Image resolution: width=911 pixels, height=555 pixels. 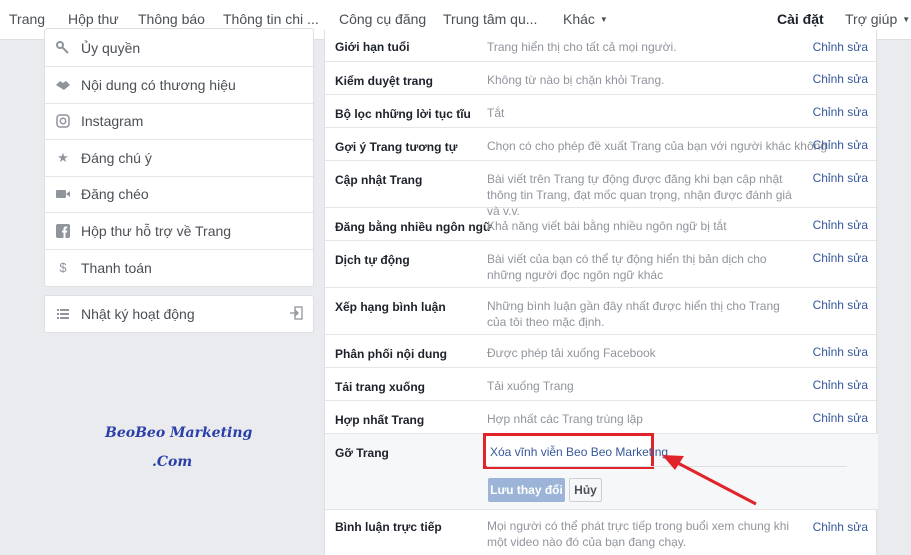 What do you see at coordinates (496, 113) in the screenshot?
I see `setting-desc: Tắt` at bounding box center [496, 113].